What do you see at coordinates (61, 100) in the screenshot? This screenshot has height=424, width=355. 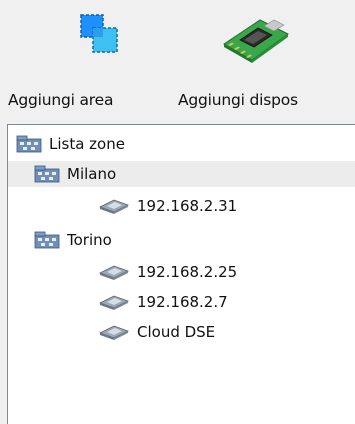 I see `add-area-label: Aggiungi area` at bounding box center [61, 100].